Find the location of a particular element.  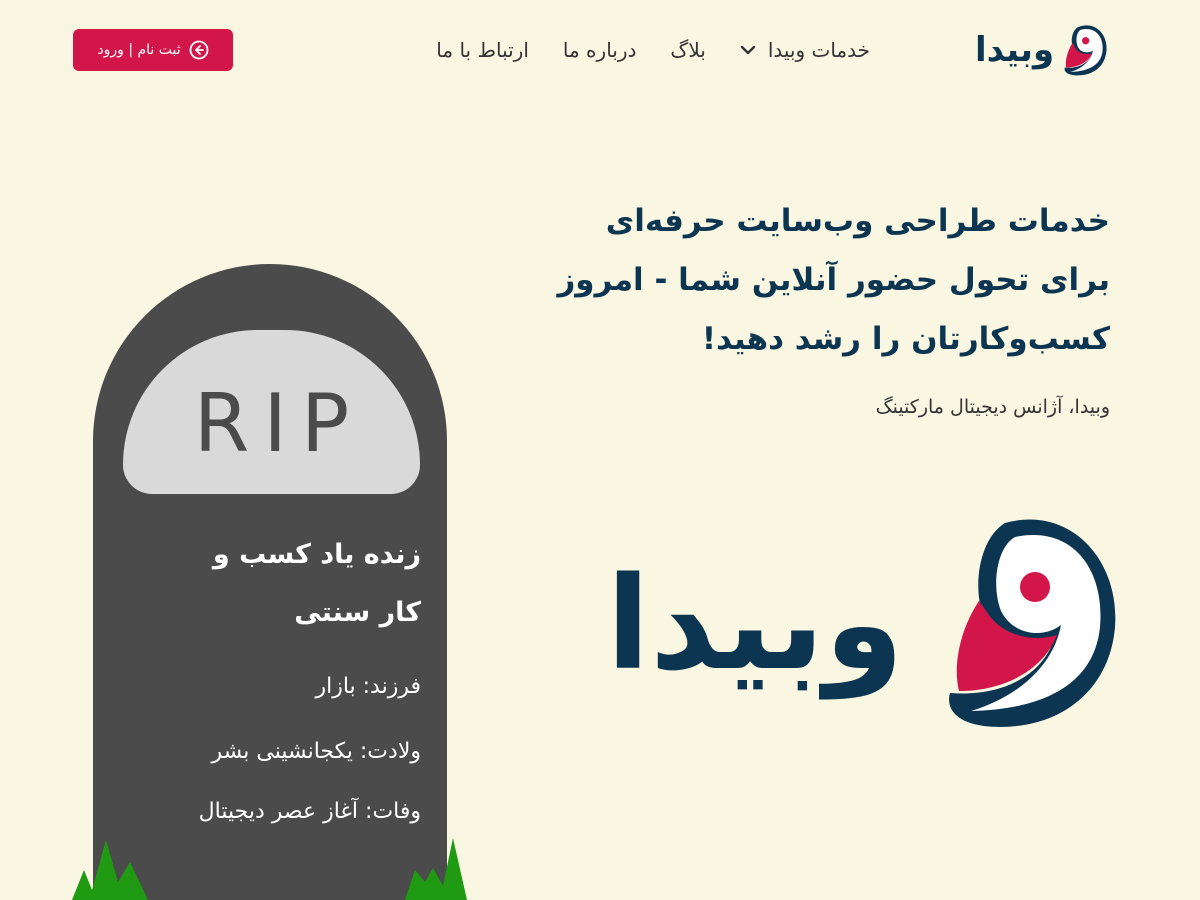

nav-item-about: درباره ما is located at coordinates (600, 50).